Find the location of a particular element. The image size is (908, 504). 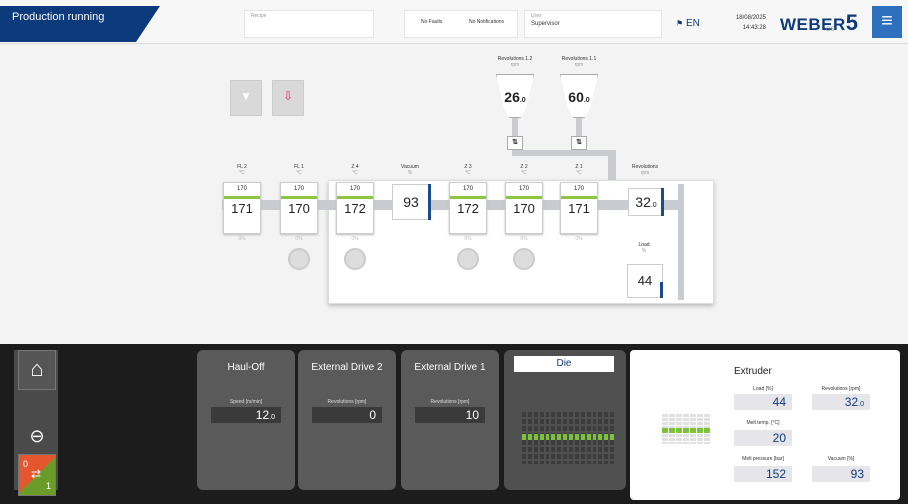

recipe-label: Recipe is located at coordinates (259, 16).